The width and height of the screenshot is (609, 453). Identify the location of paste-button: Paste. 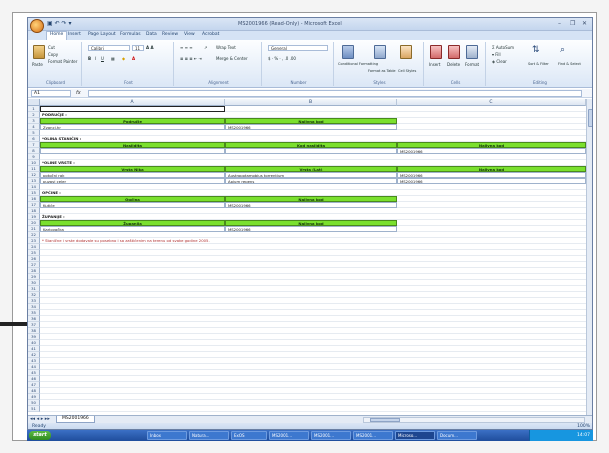
(37, 64).